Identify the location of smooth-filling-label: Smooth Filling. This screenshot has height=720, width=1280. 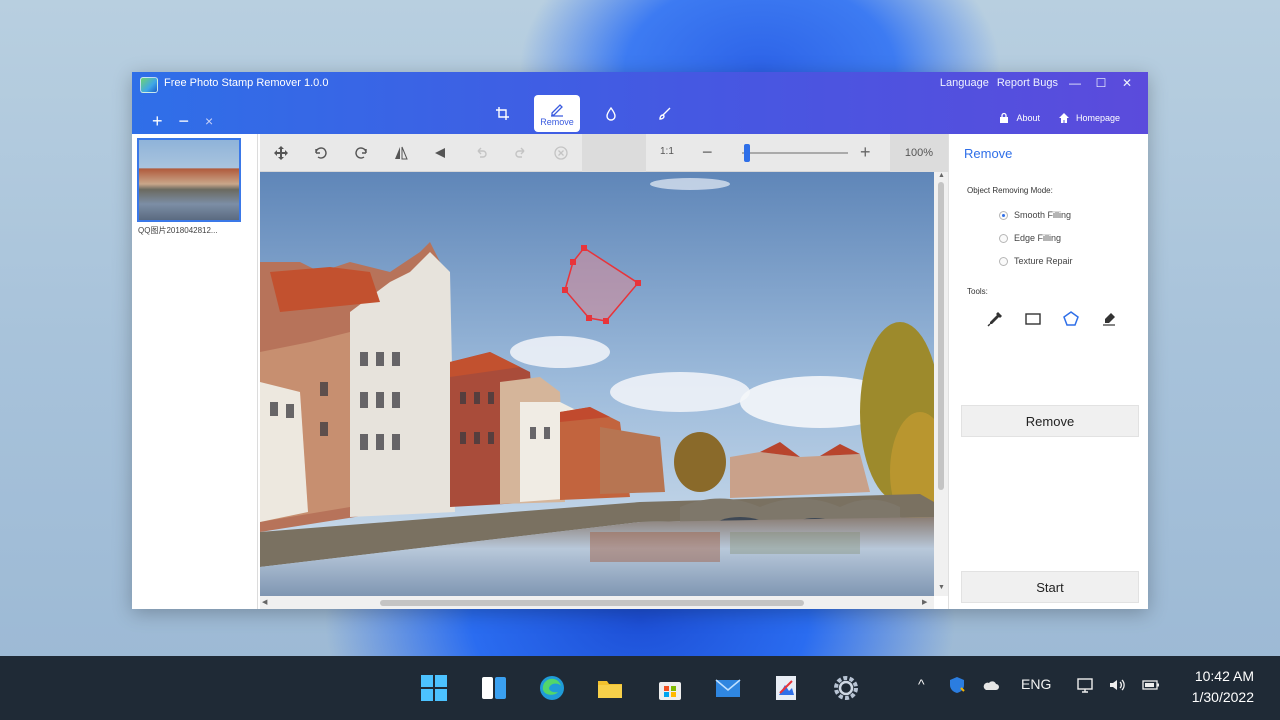
(1043, 215).